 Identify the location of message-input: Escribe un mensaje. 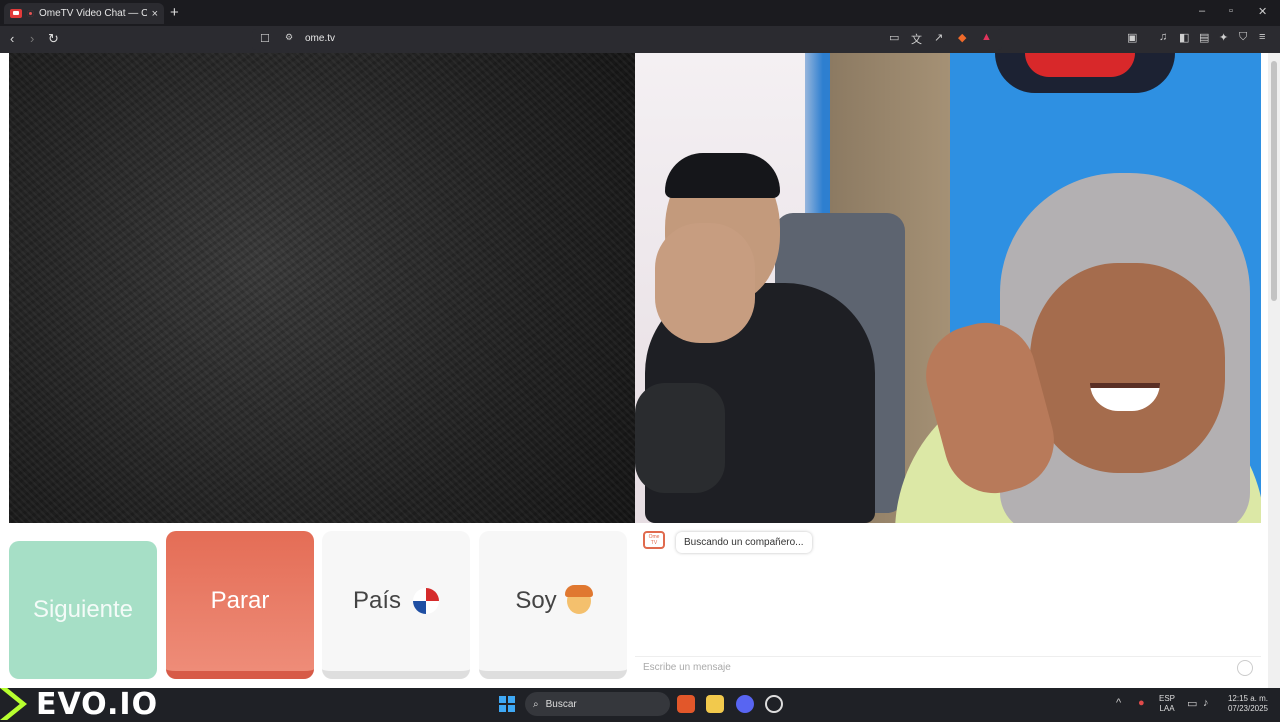
(948, 667).